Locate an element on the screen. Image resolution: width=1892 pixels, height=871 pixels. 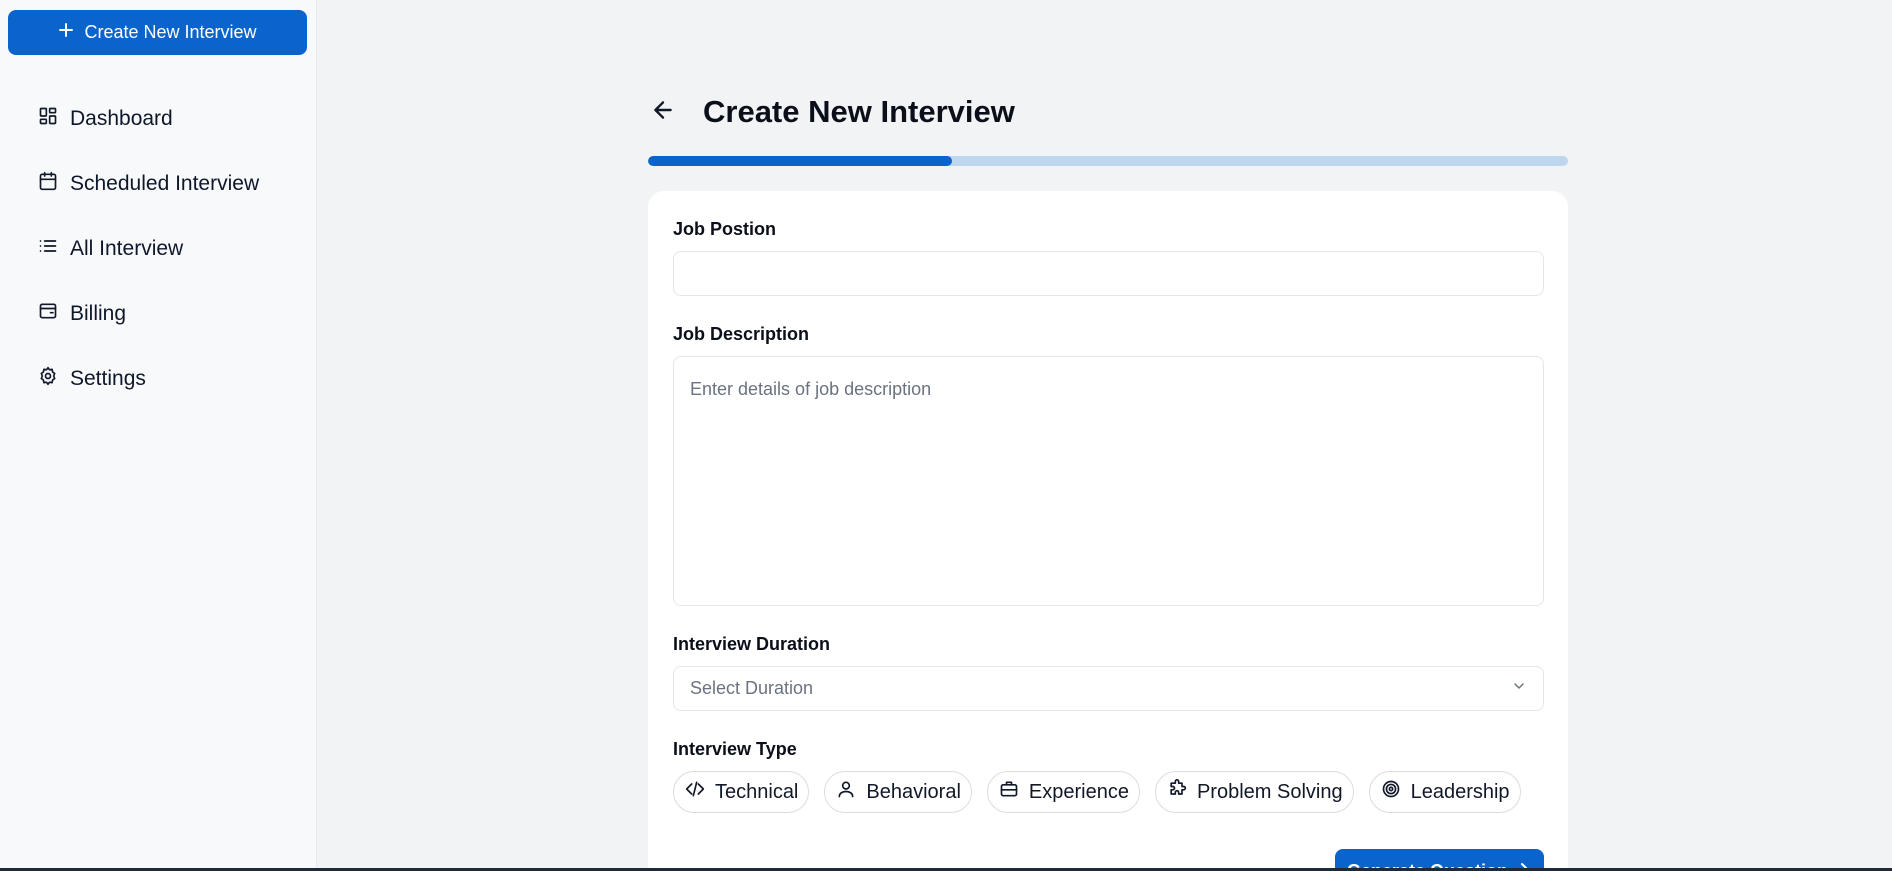
job-description-label: Job Description is located at coordinates (741, 334).